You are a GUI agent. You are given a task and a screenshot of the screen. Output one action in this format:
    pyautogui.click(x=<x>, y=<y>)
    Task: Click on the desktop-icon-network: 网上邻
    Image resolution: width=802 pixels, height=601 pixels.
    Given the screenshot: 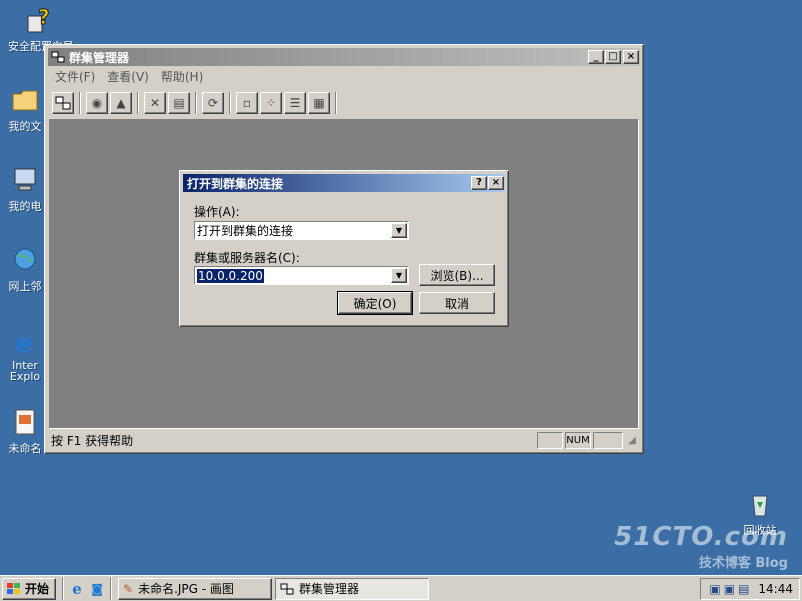 What is the action you would take?
    pyautogui.click(x=25, y=269)
    